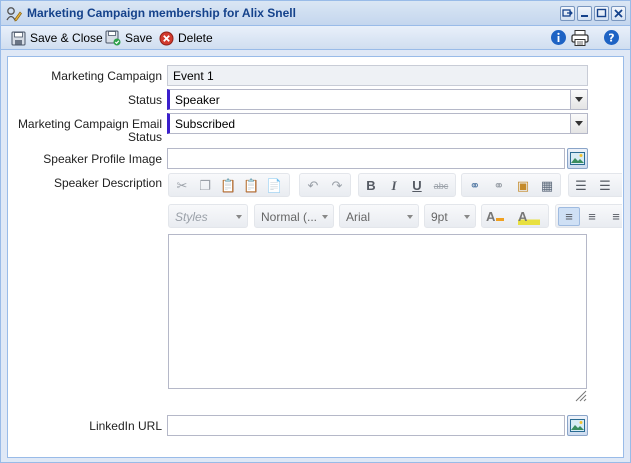 The width and height of the screenshot is (631, 463). I want to click on image-icon: ▣, so click(523, 186).